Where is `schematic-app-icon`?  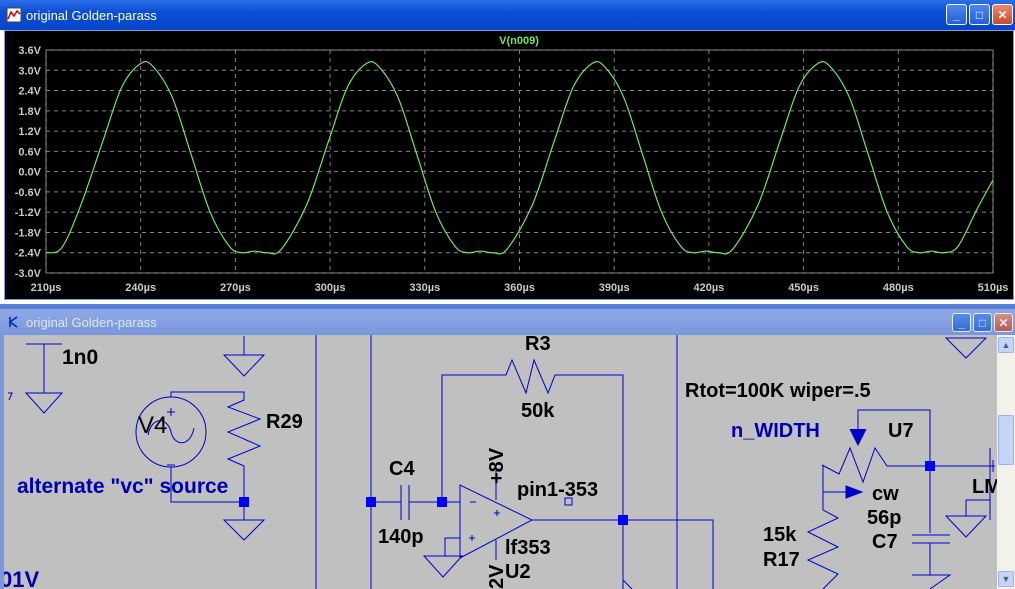
schematic-app-icon is located at coordinates (13, 322).